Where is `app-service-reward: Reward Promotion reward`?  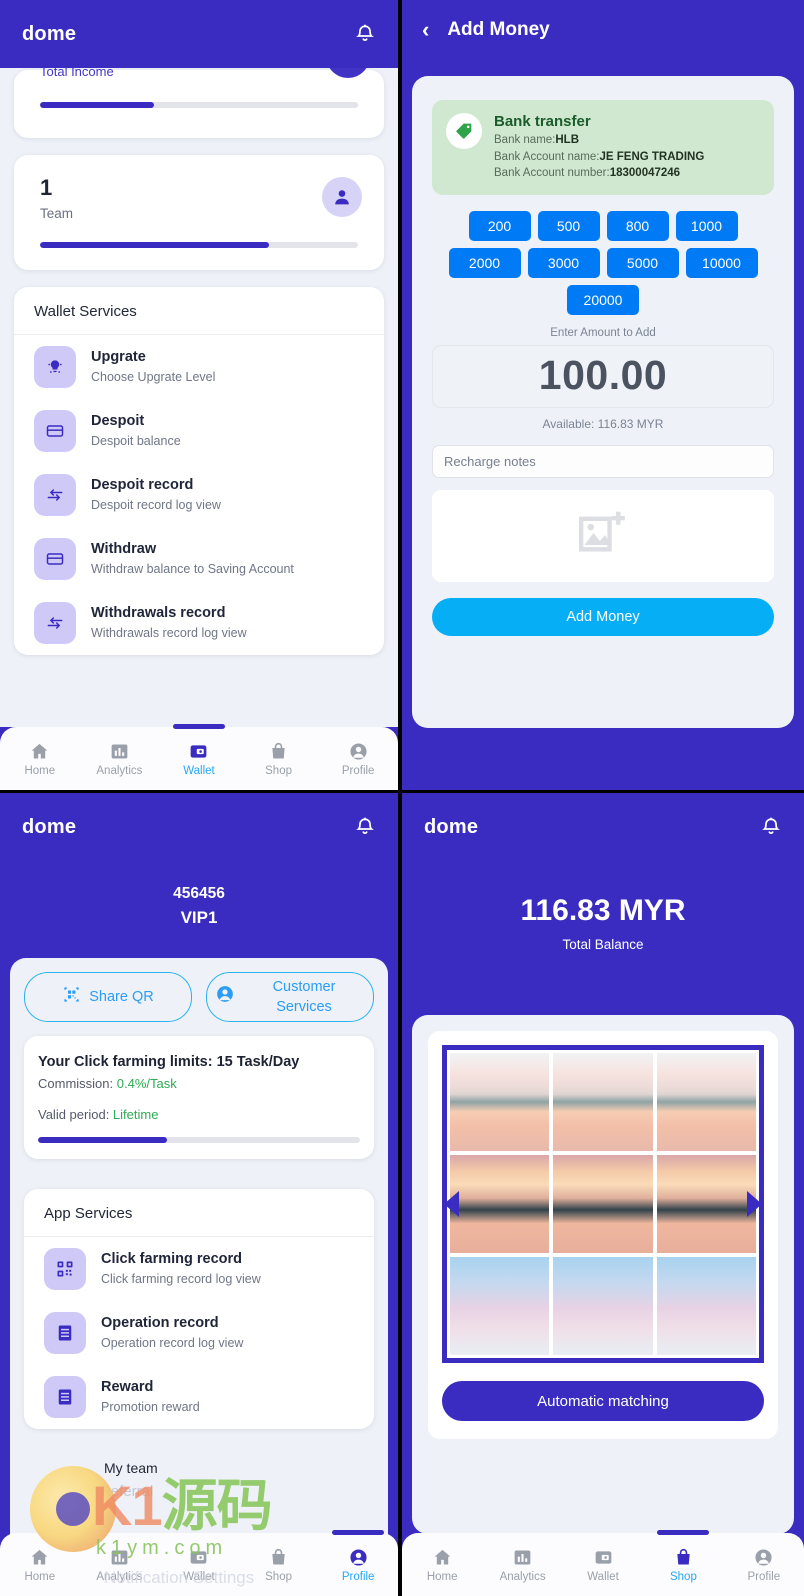 app-service-reward: Reward Promotion reward is located at coordinates (199, 1397).